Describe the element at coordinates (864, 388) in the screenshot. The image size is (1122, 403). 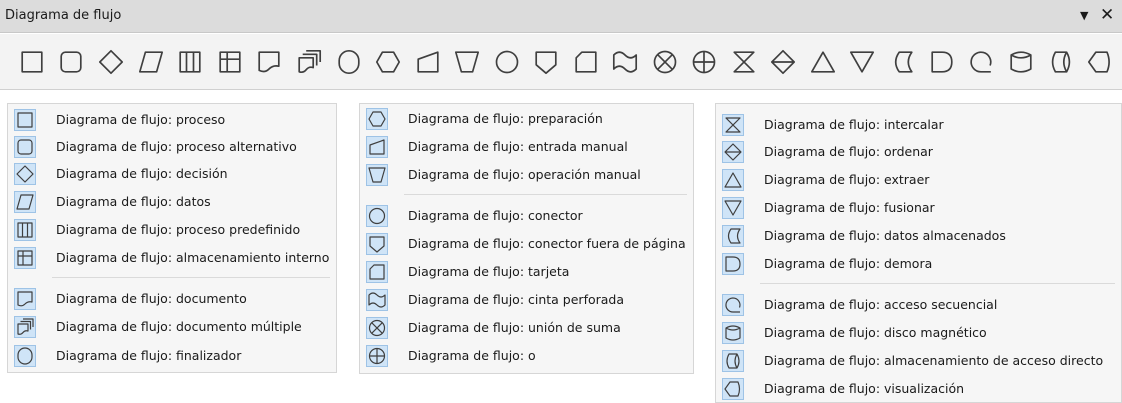
I see `shape-item-label: Diagrama de flujo: visualización` at that location.